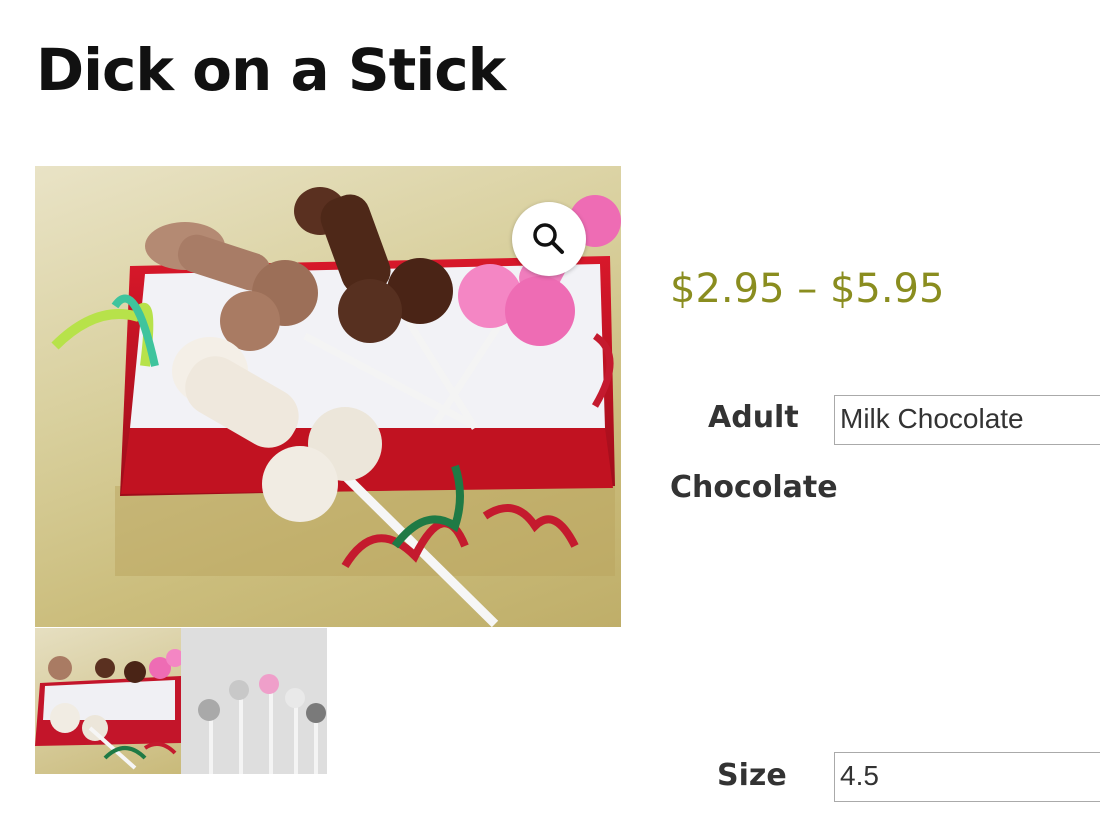  Describe the element at coordinates (967, 420) in the screenshot. I see `chocolate-select: Milk Chocolate` at that location.